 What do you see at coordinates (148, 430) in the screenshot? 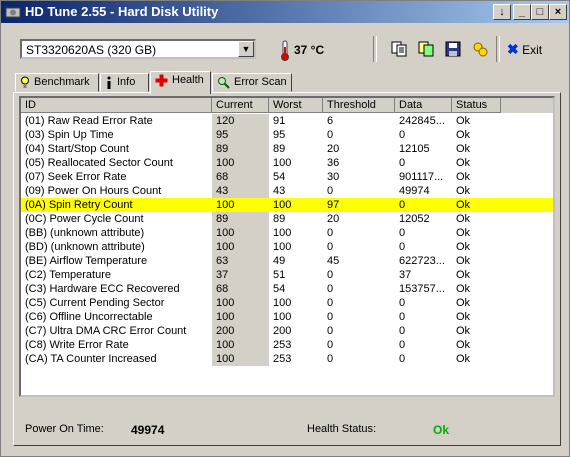
I see `power-on-time-value: 49974` at bounding box center [148, 430].